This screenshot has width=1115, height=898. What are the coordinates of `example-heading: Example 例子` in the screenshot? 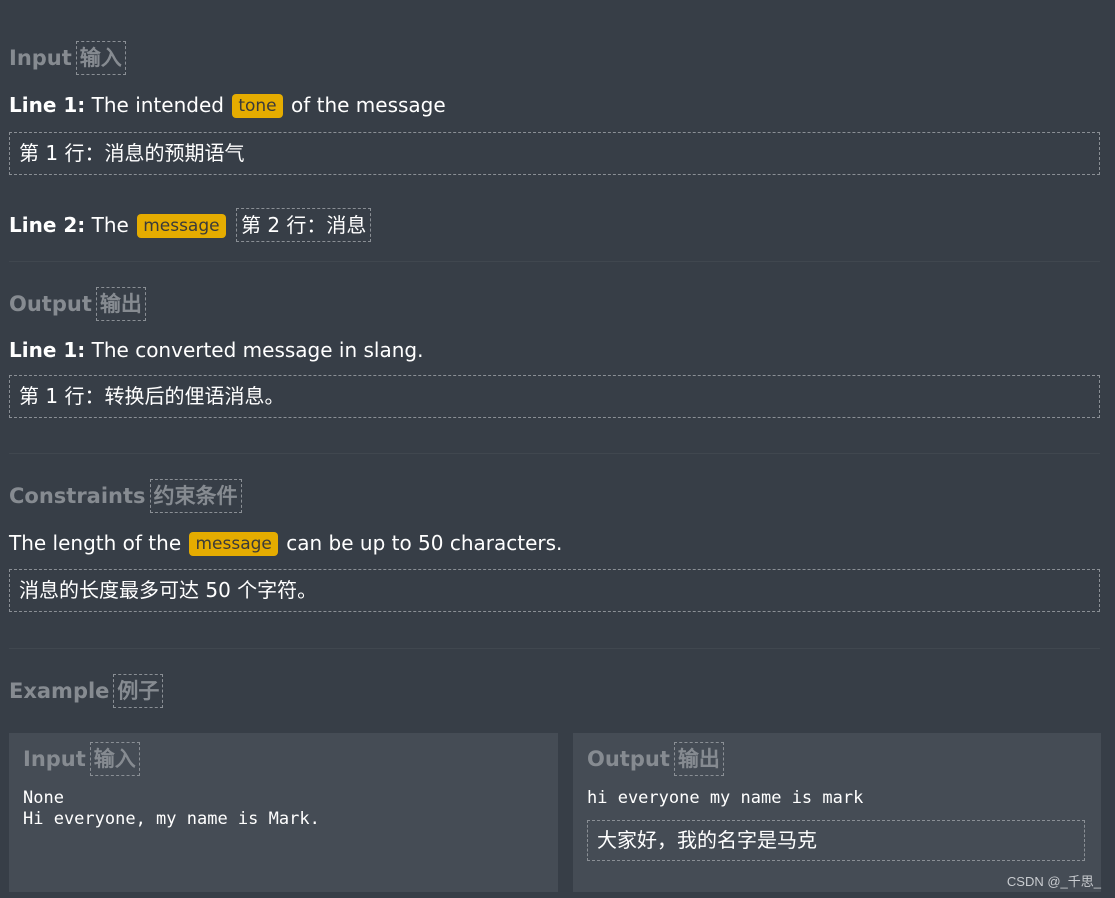 It's located at (86, 691).